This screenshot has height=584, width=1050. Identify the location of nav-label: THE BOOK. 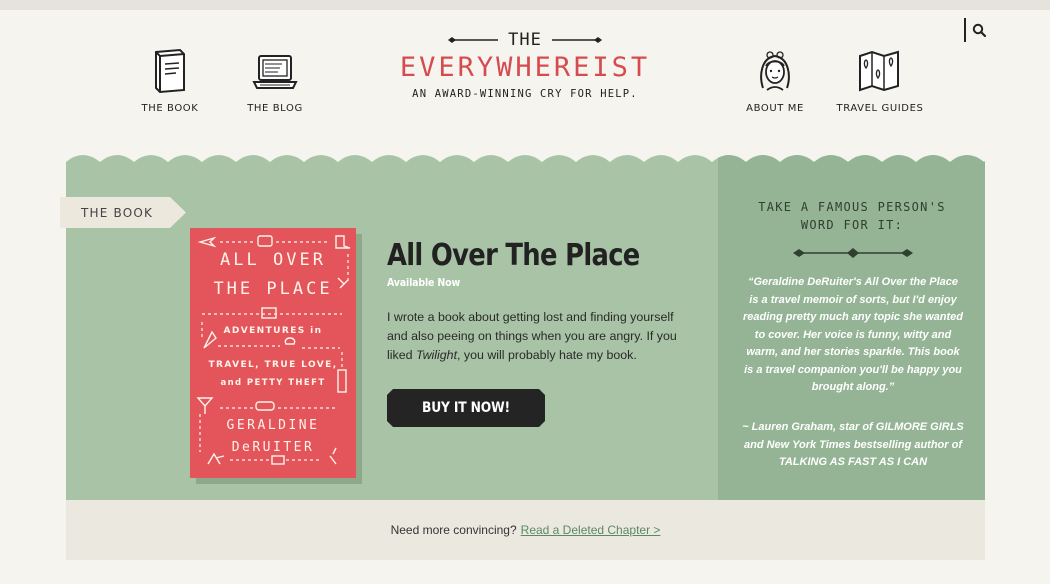
(170, 108).